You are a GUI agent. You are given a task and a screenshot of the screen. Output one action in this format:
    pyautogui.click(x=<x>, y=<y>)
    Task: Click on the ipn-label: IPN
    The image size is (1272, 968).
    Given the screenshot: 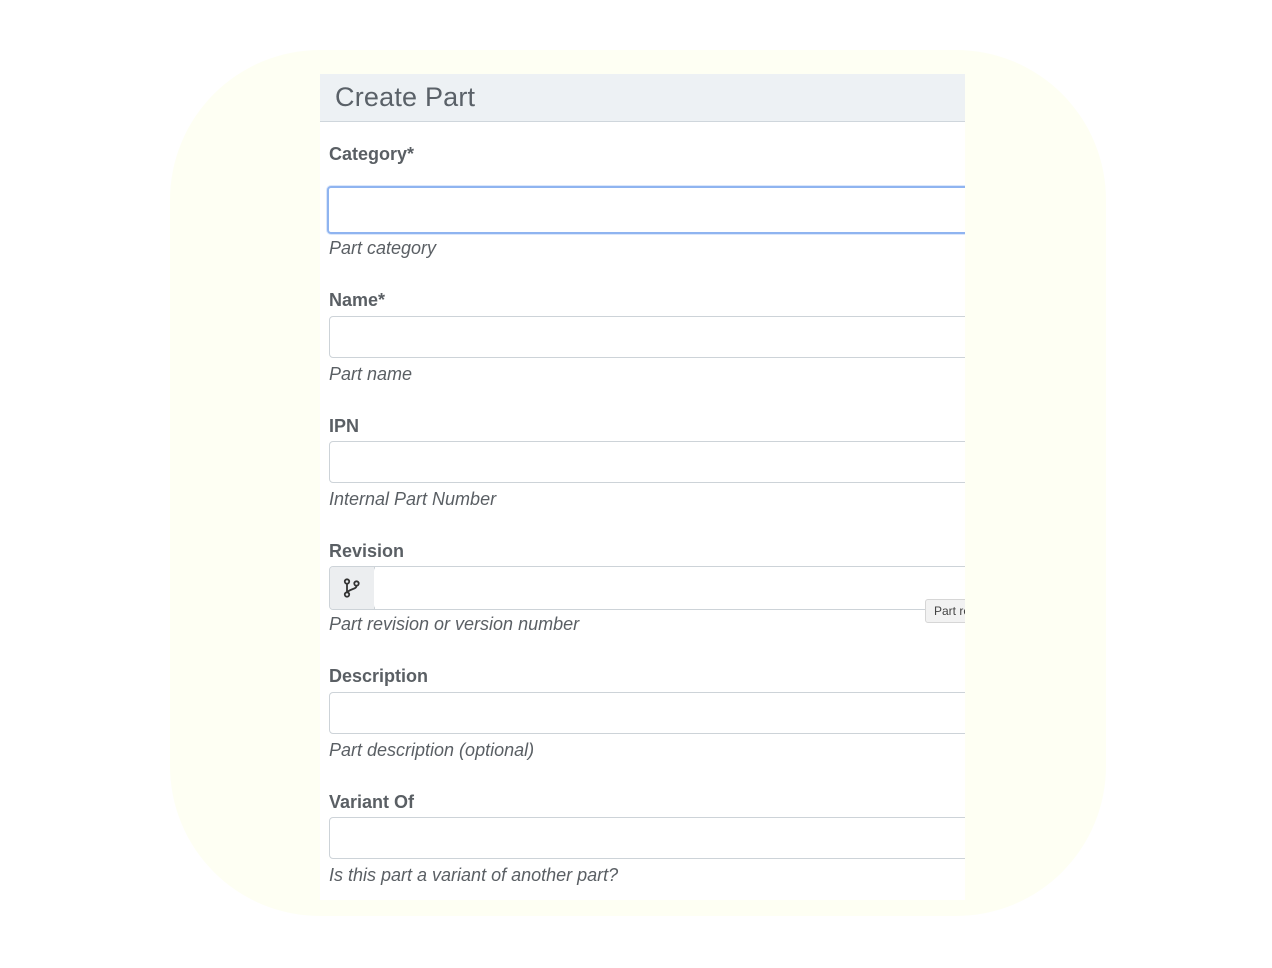 What is the action you would take?
    pyautogui.click(x=344, y=426)
    